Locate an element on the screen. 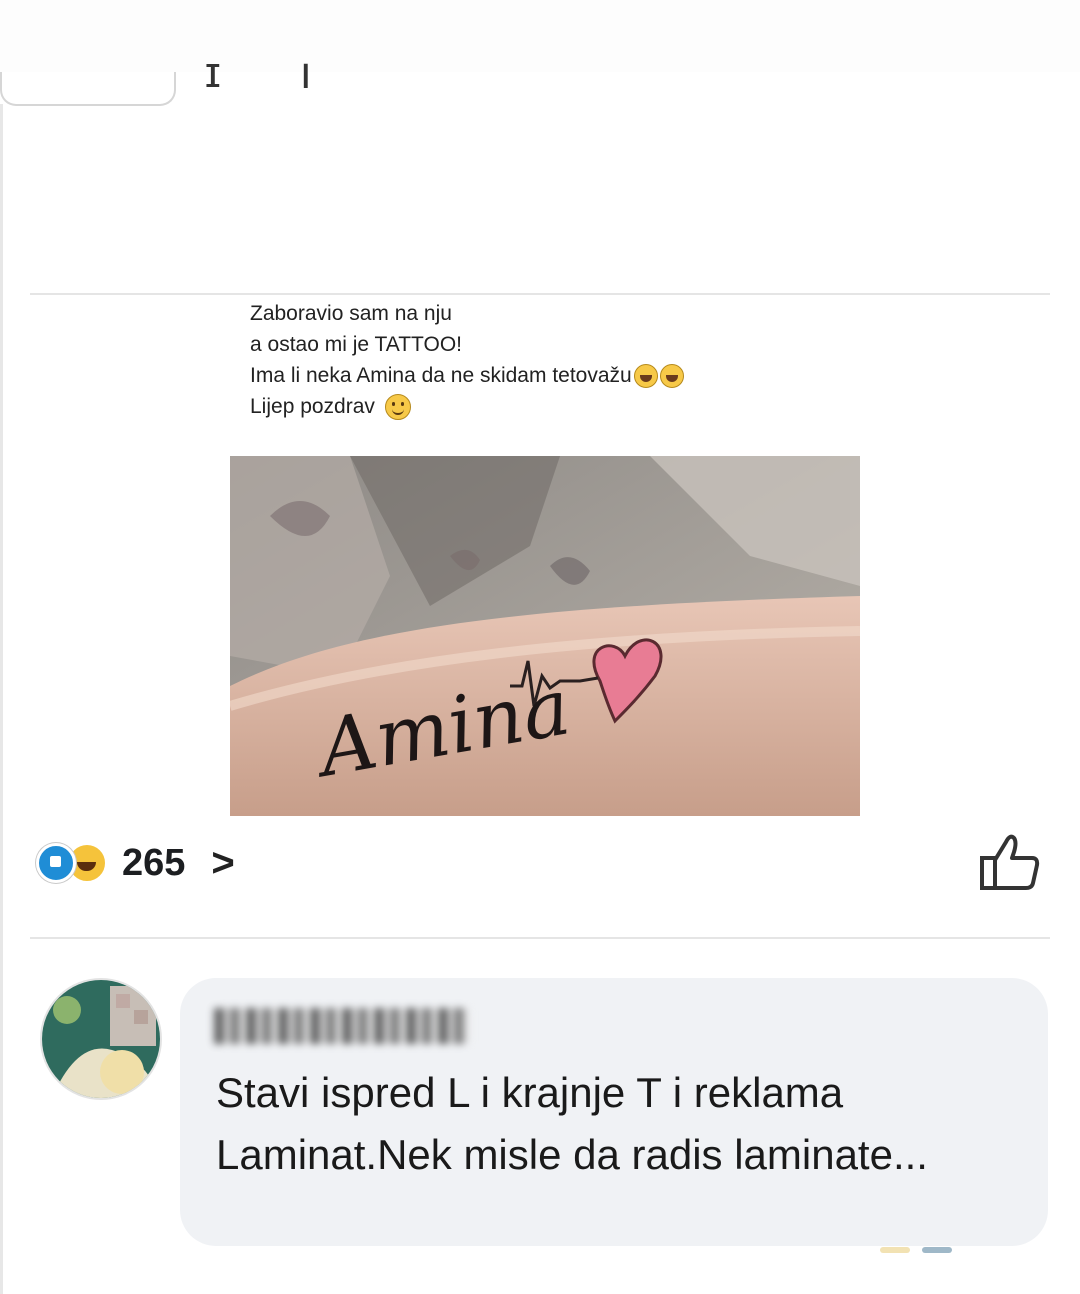 Image resolution: width=1080 pixels, height=1294 pixels. like-button is located at coordinates (1010, 865).